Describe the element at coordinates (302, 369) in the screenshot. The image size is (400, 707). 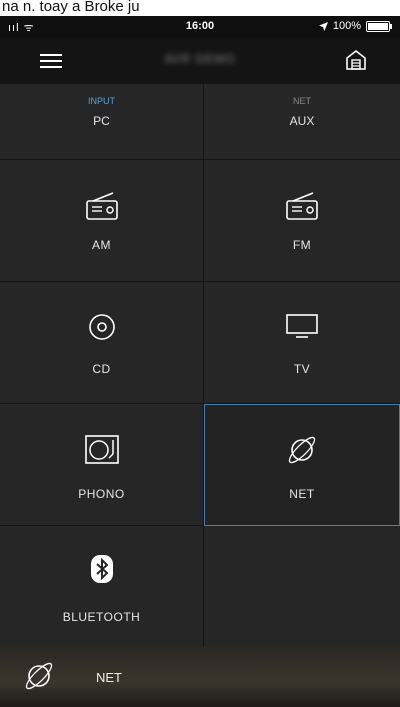
I see `source-label: TV` at that location.